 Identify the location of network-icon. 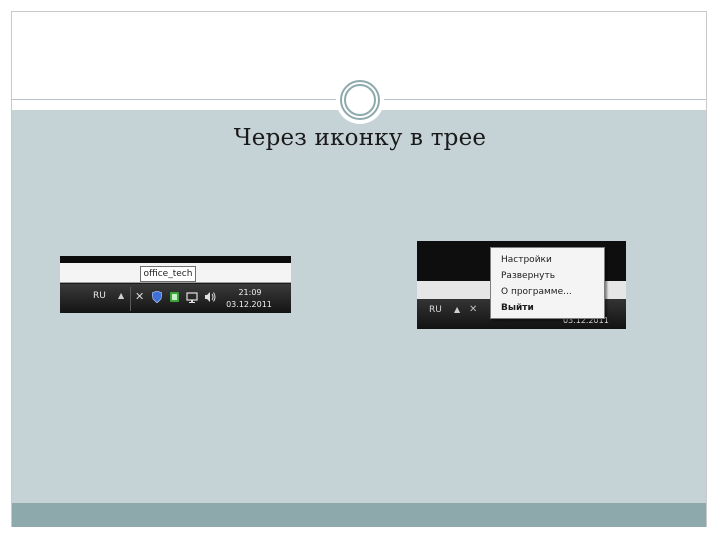
(192, 298).